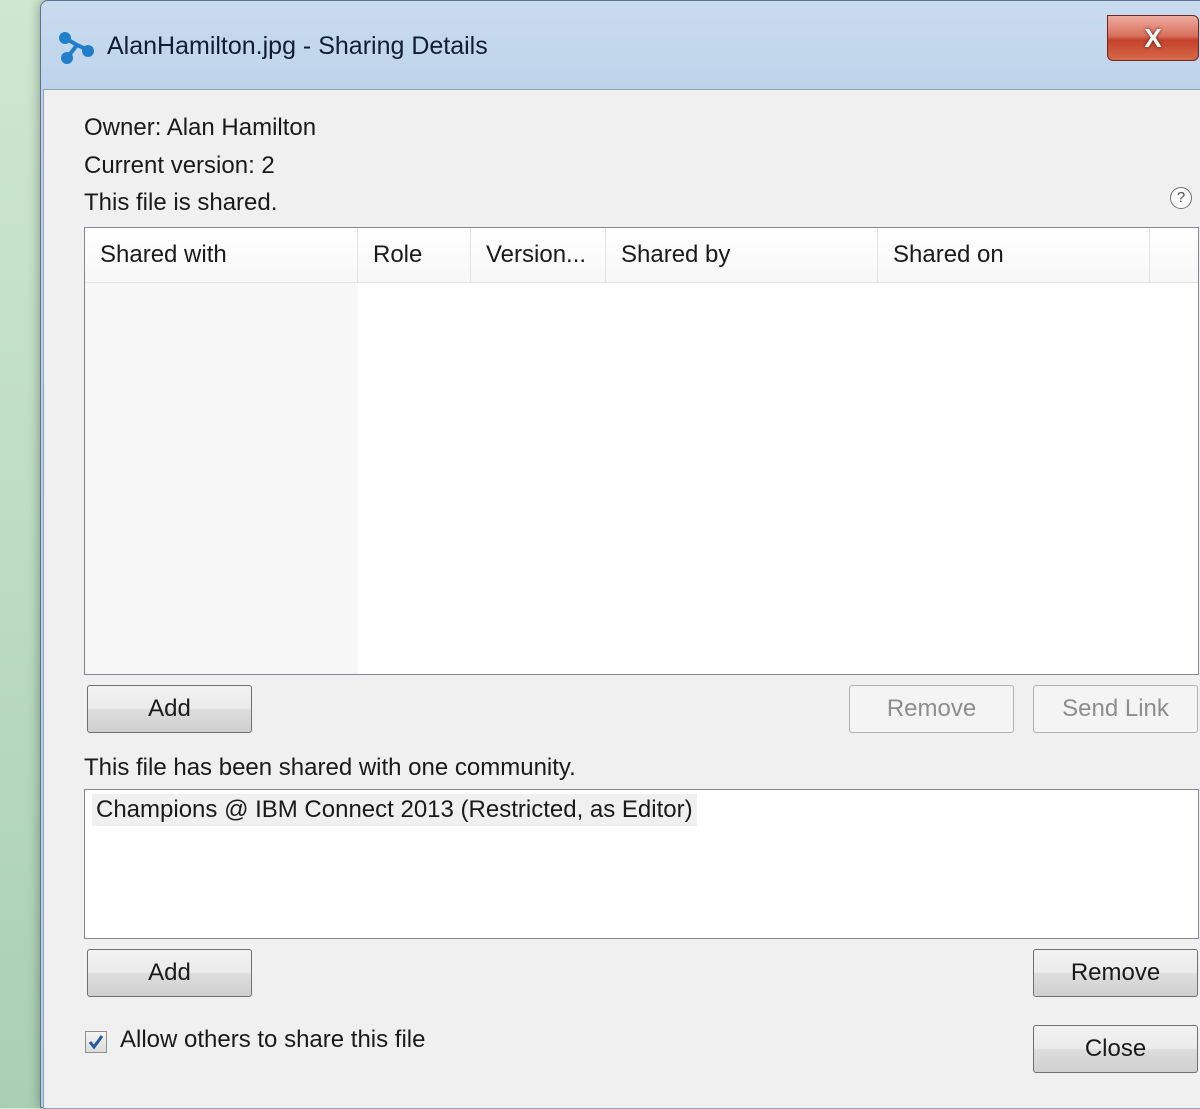  I want to click on share-app-icon, so click(76, 48).